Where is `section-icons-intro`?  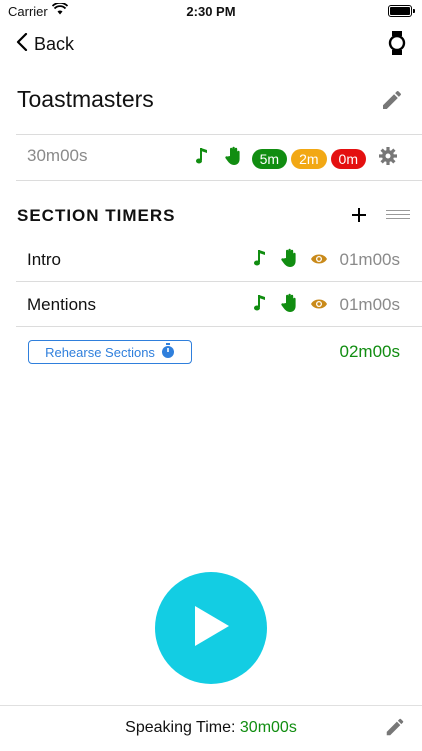 section-icons-intro is located at coordinates (291, 260).